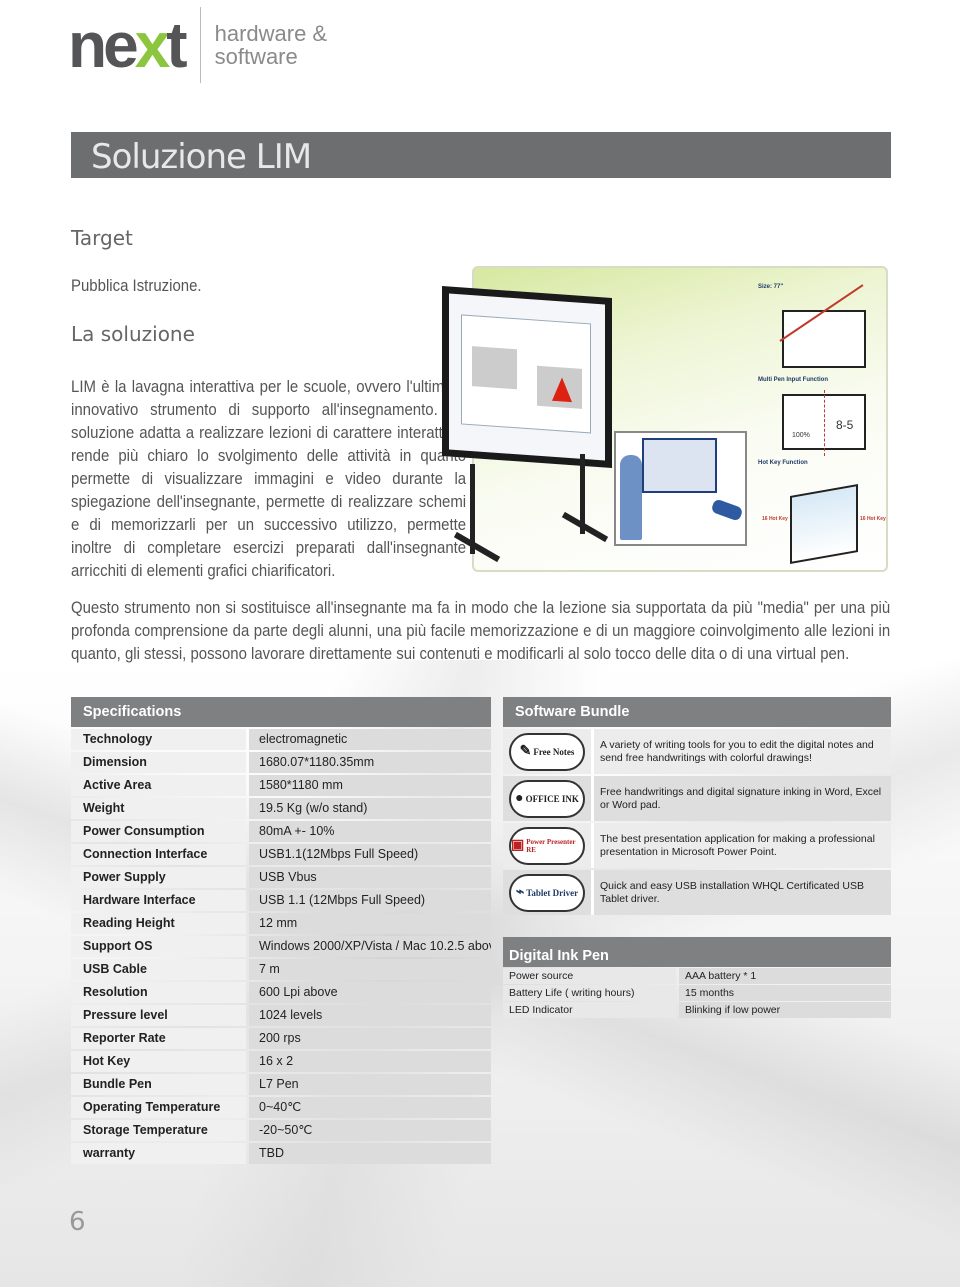 Image resolution: width=960 pixels, height=1287 pixels. What do you see at coordinates (158, 992) in the screenshot?
I see `spec-key: Resolution` at bounding box center [158, 992].